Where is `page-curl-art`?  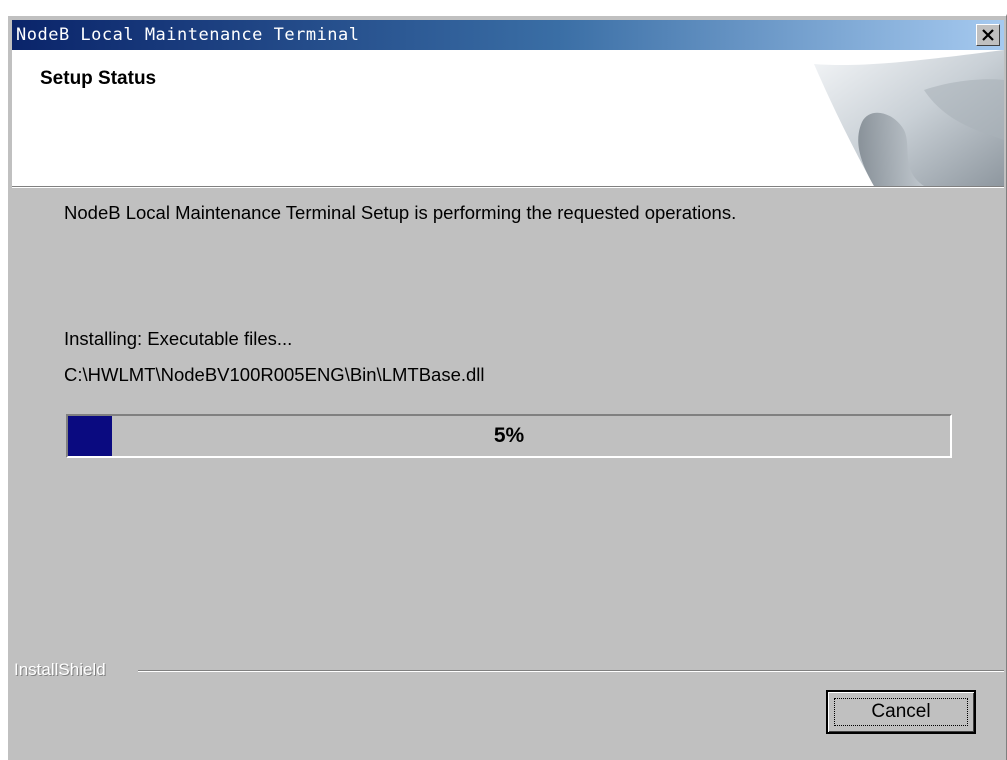
page-curl-art is located at coordinates (909, 118).